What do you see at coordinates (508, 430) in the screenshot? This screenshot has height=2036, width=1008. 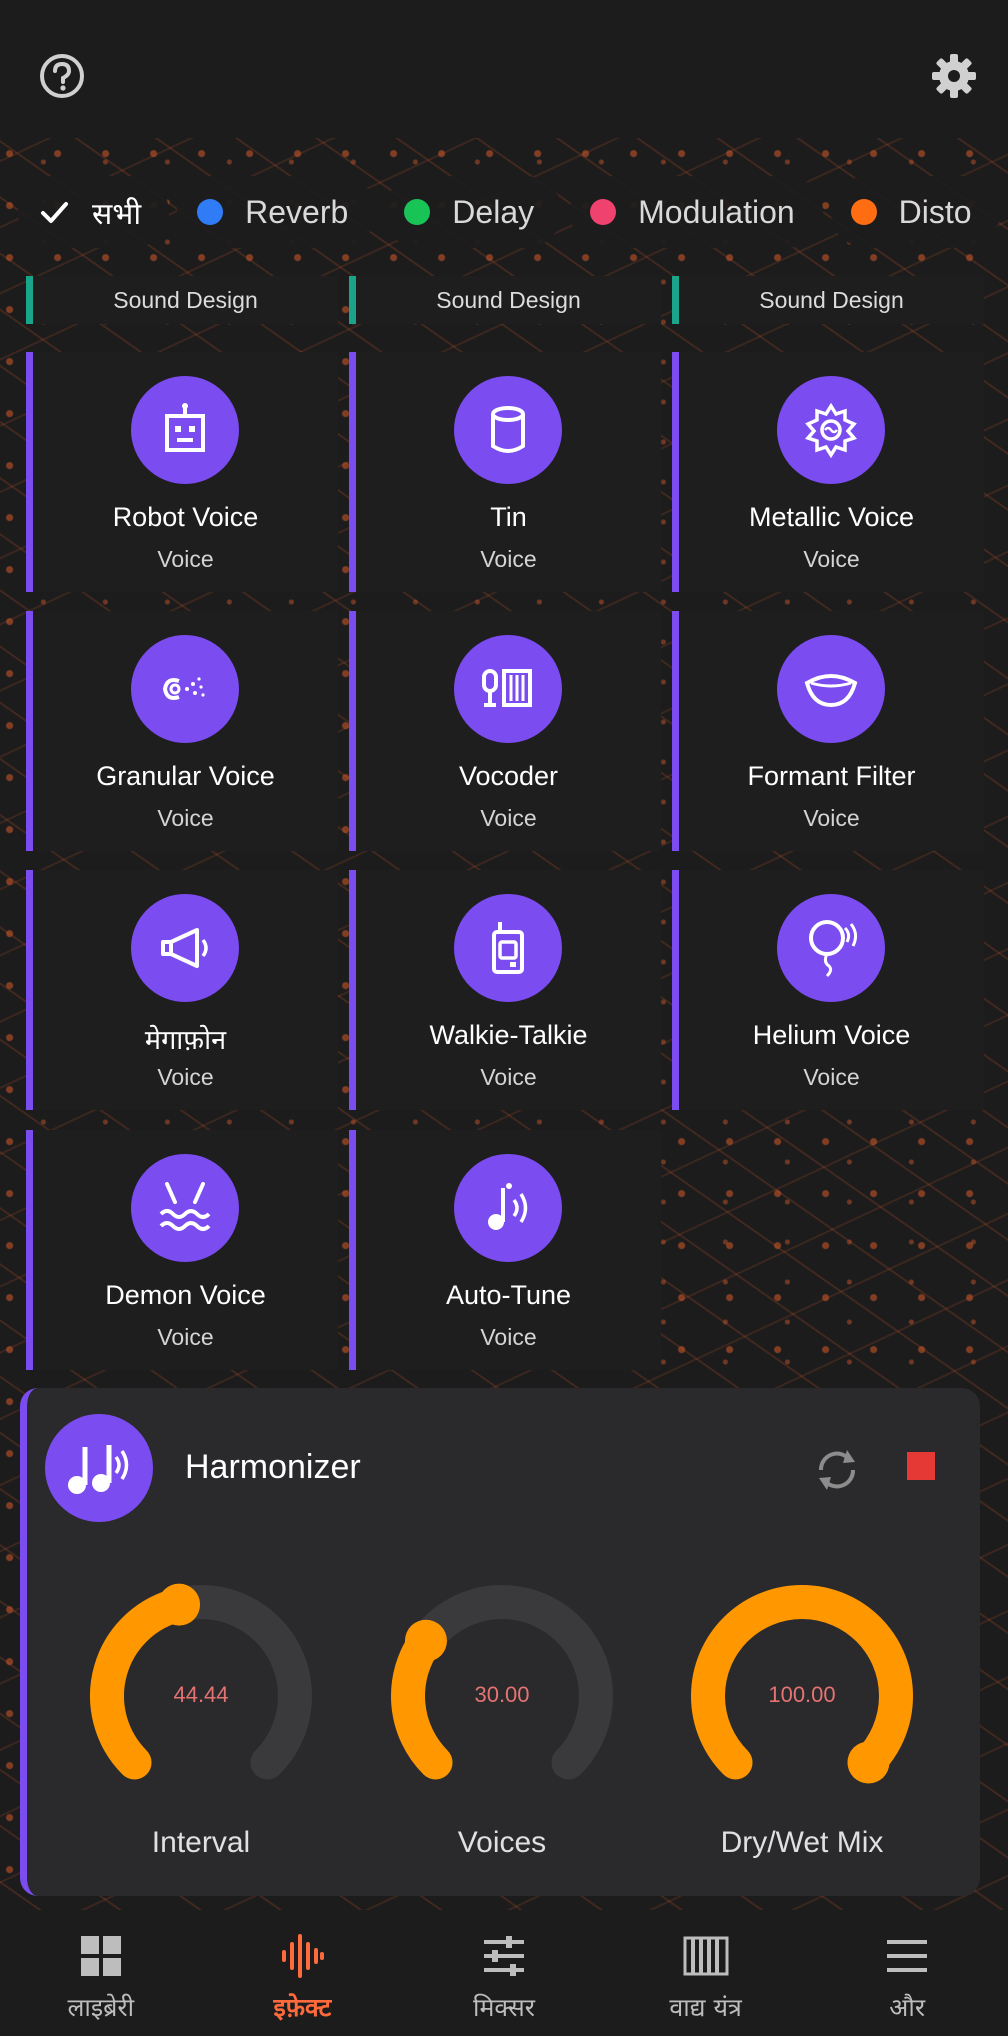 I see `tin-can-icon` at bounding box center [508, 430].